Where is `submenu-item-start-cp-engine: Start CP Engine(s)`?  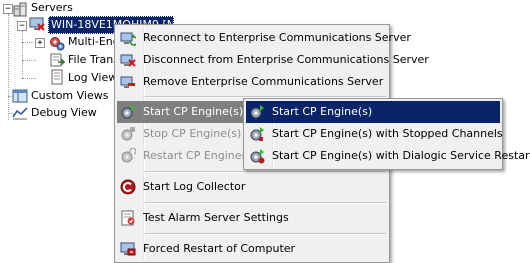
submenu-item-start-cp-engine: Start CP Engine(s) is located at coordinates (373, 112).